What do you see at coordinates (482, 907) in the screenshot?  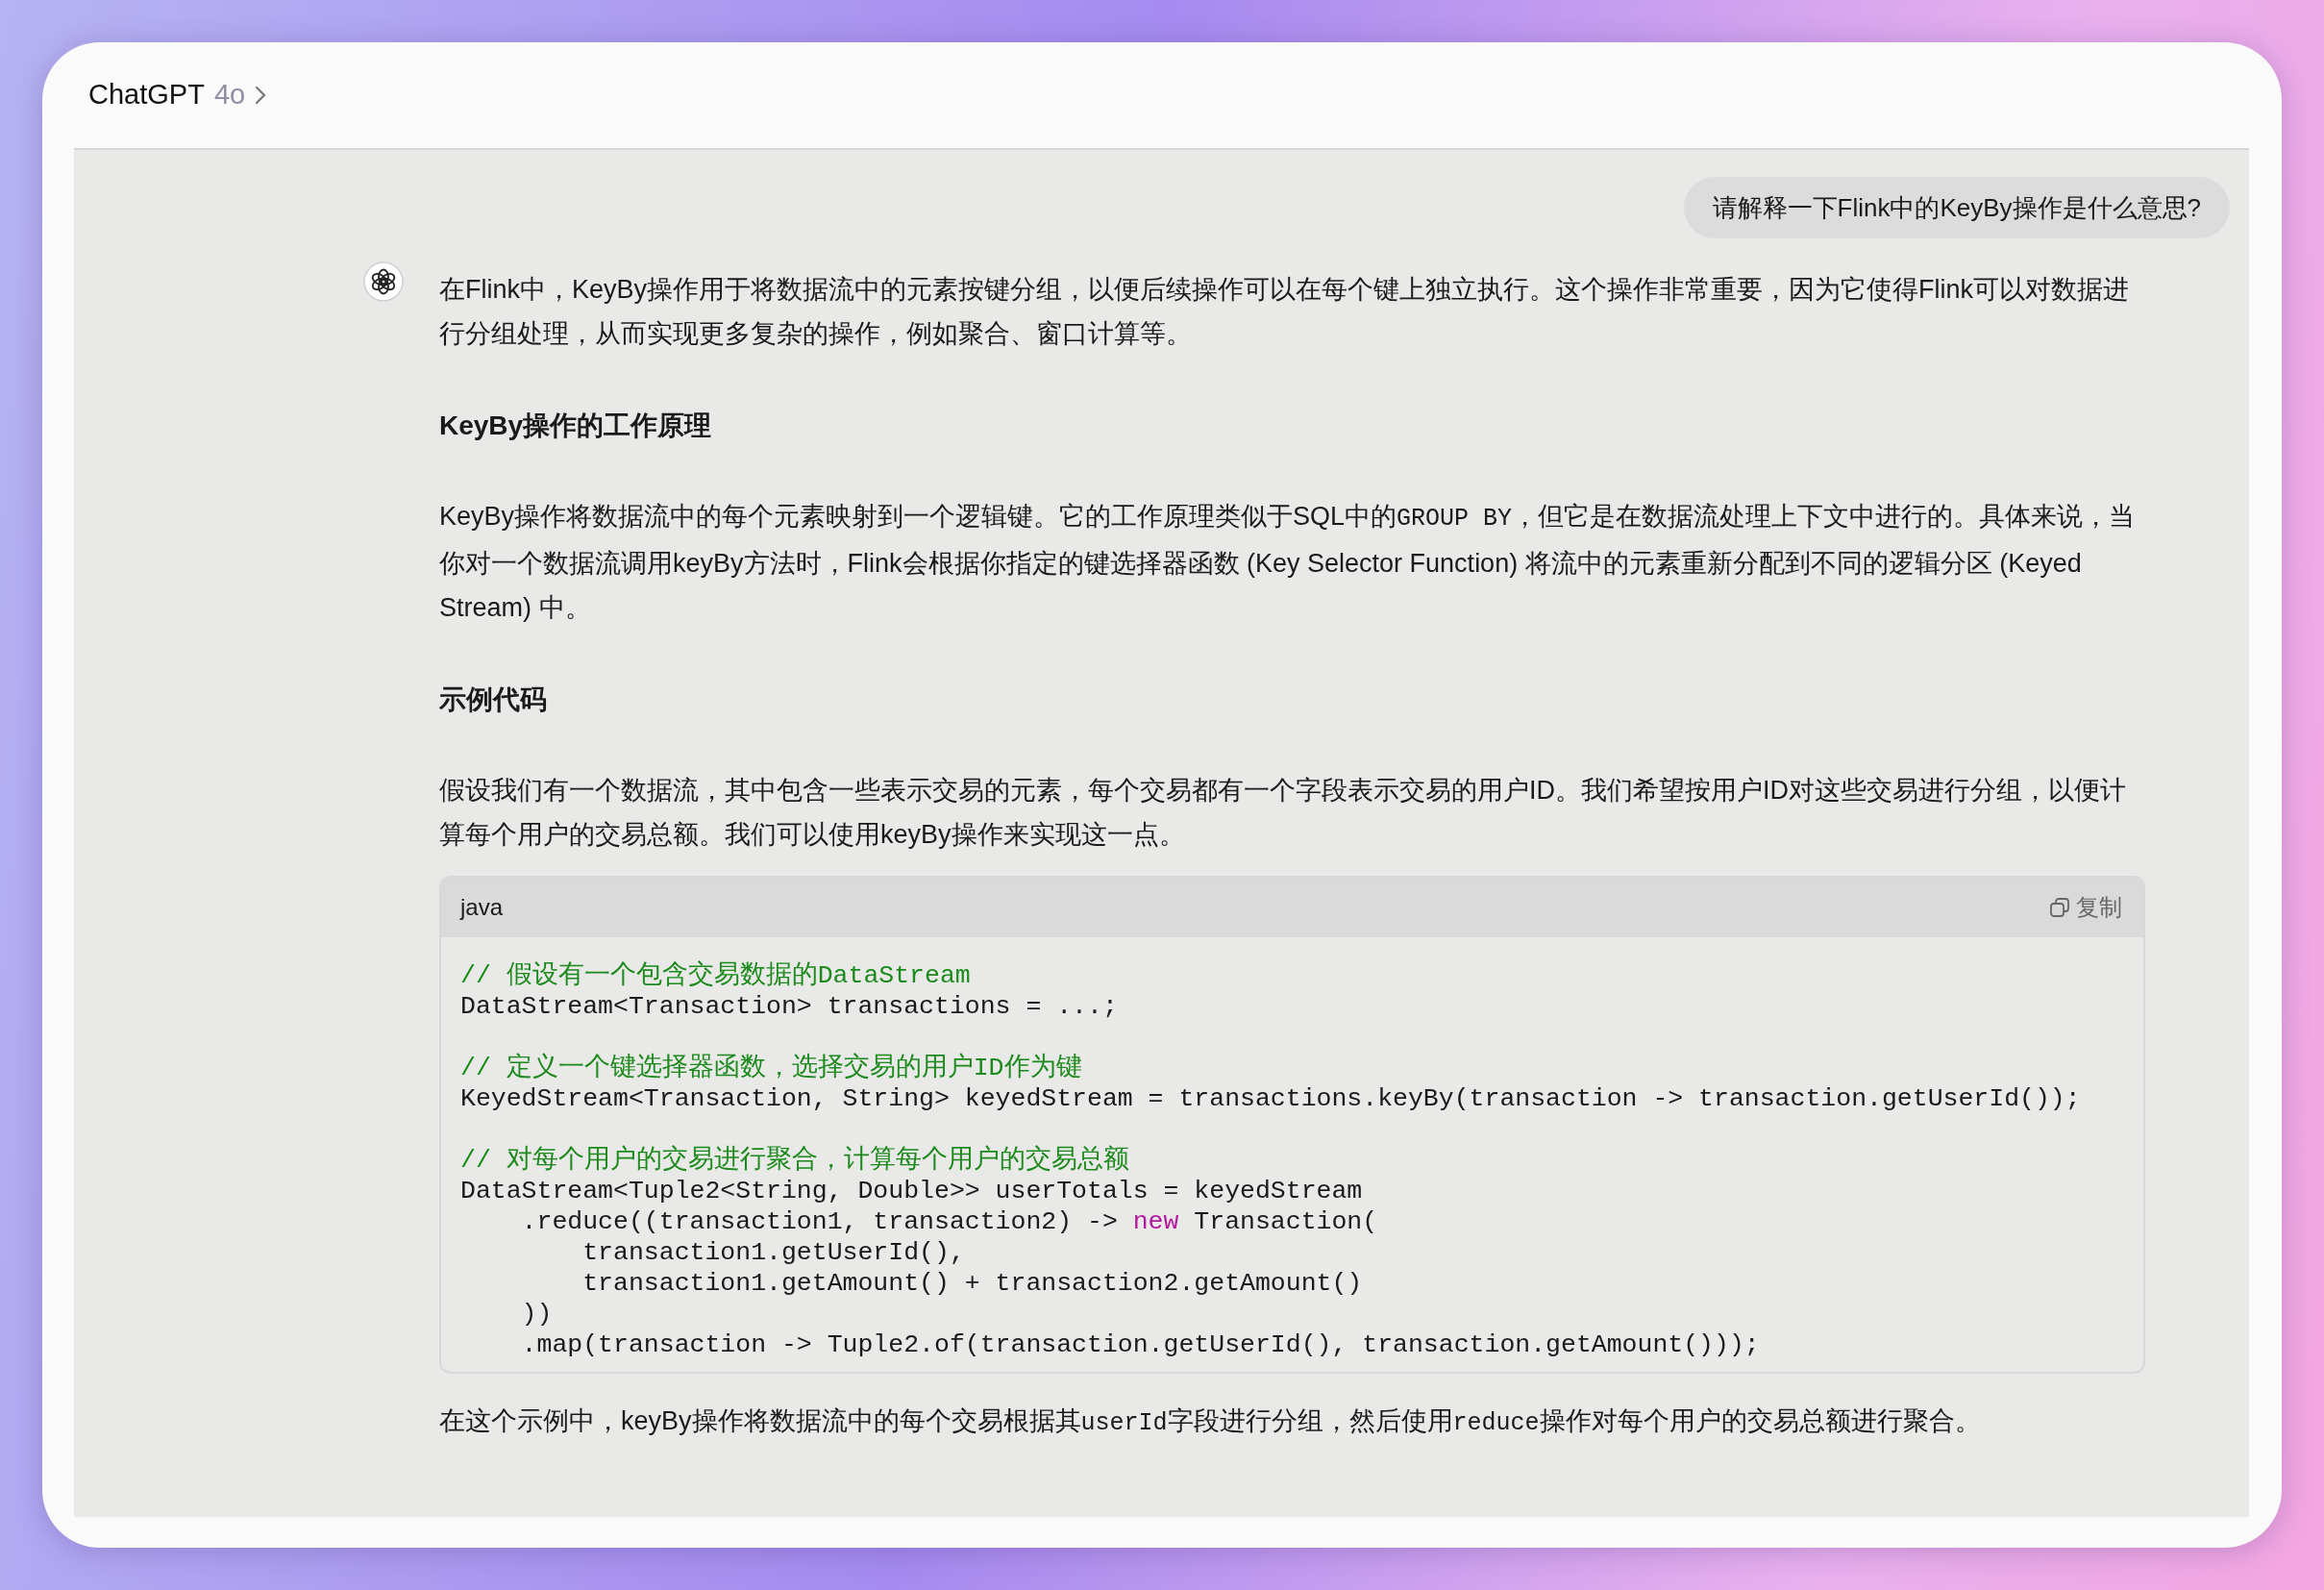 I see `code-language-label: java` at bounding box center [482, 907].